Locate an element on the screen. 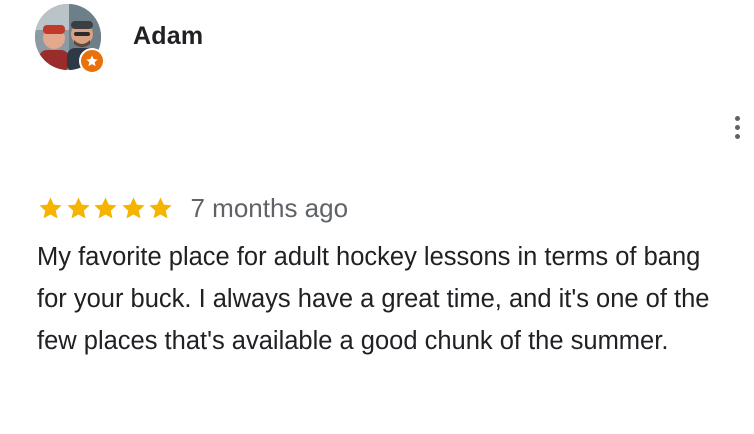 The image size is (754, 434). rating-row: 7 months ago is located at coordinates (192, 208).